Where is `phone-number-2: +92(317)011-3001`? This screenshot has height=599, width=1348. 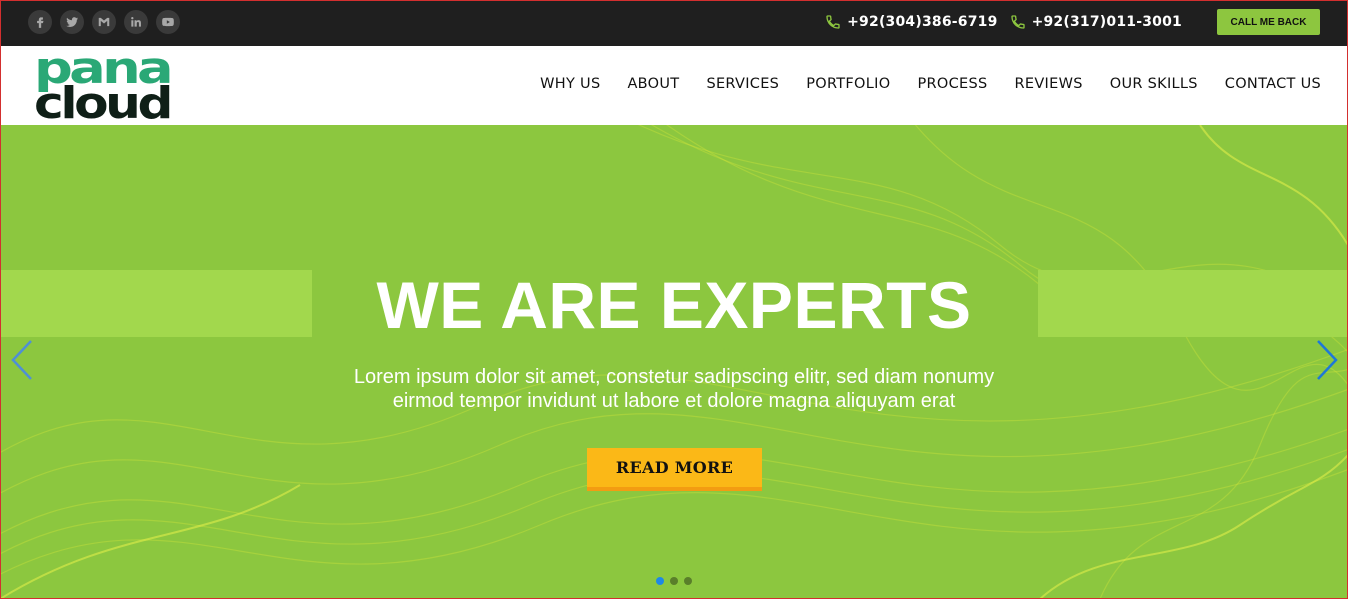
phone-number-2: +92(317)011-3001 is located at coordinates (1107, 22).